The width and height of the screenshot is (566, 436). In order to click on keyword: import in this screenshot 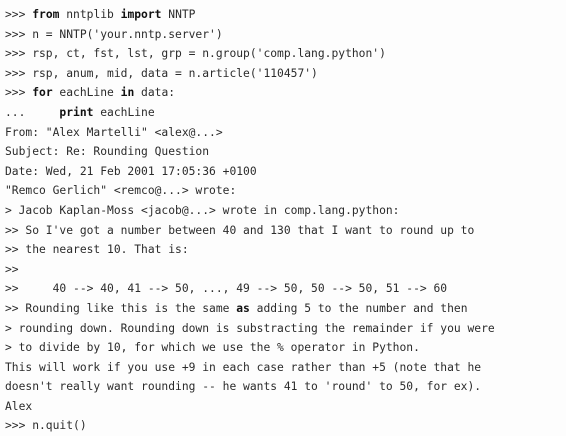, I will do `click(141, 14)`.